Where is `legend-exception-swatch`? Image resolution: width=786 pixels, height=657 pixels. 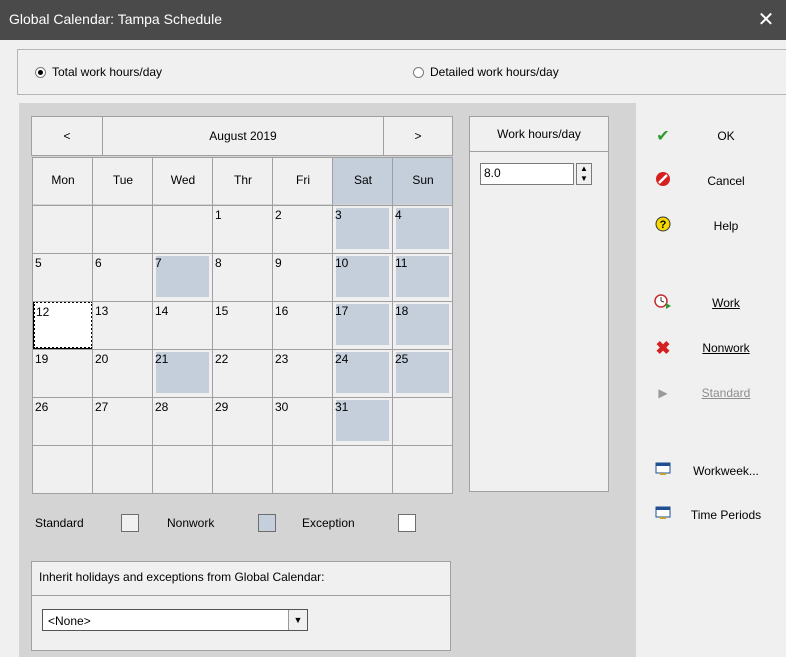 legend-exception-swatch is located at coordinates (407, 523).